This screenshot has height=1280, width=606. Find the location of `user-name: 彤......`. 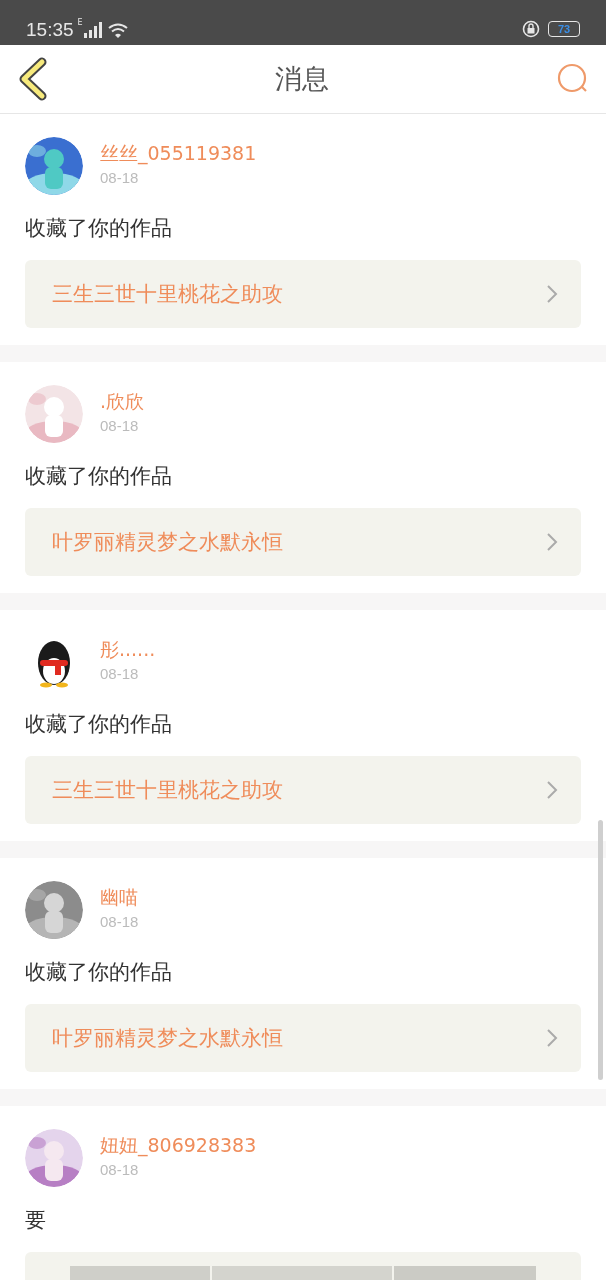

user-name: 彤...... is located at coordinates (128, 649).